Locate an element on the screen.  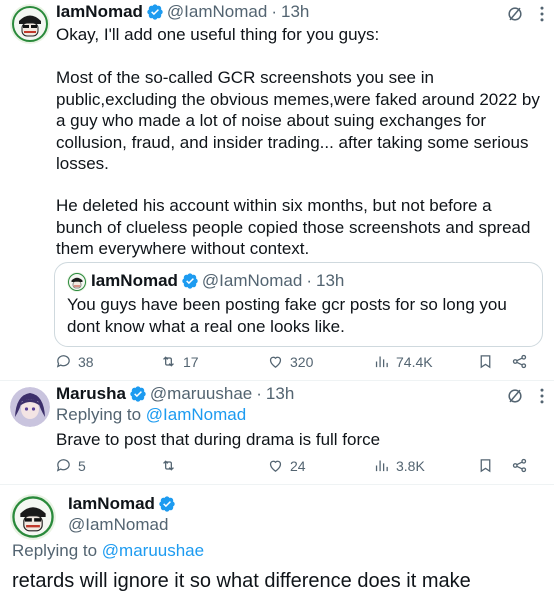
views-count: 74.4K is located at coordinates (414, 361).